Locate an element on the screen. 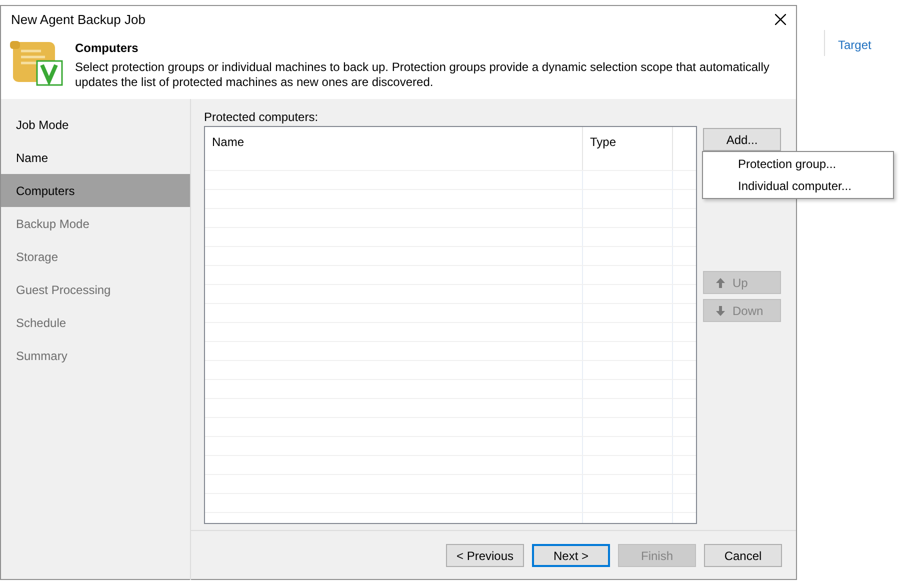  window-title: New Agent Backup Job is located at coordinates (78, 19).